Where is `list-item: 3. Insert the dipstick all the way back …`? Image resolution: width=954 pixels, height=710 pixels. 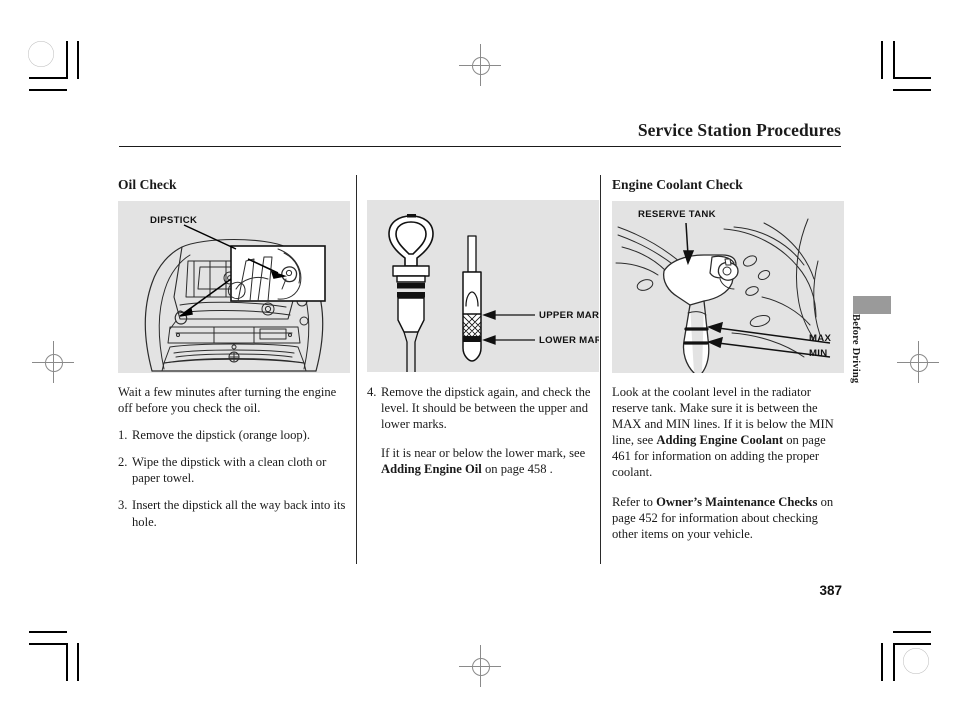
list-item: 3. Insert the dipstick all the way back … is located at coordinates (234, 513).